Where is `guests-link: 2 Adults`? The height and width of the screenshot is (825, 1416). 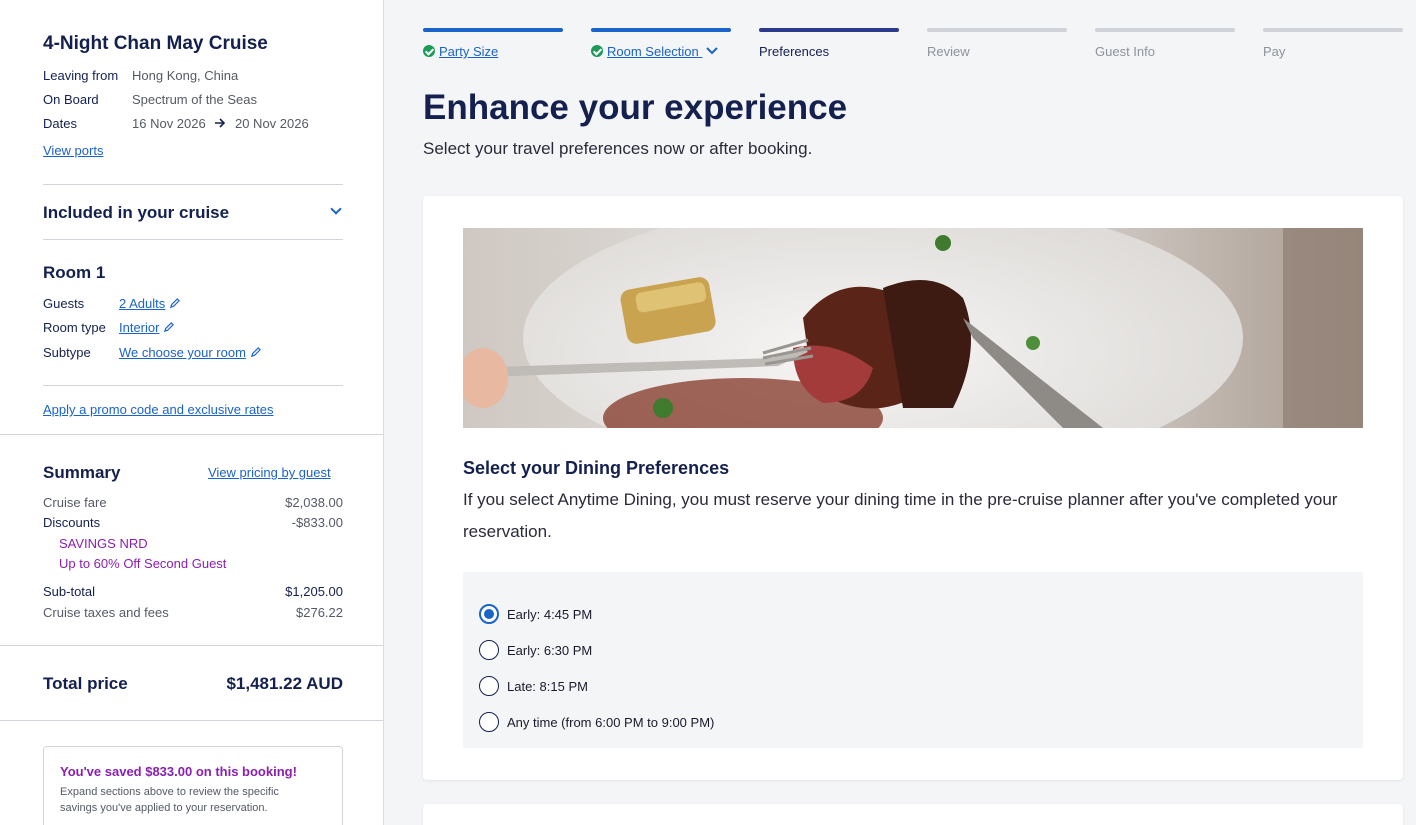
guests-link: 2 Adults is located at coordinates (142, 303).